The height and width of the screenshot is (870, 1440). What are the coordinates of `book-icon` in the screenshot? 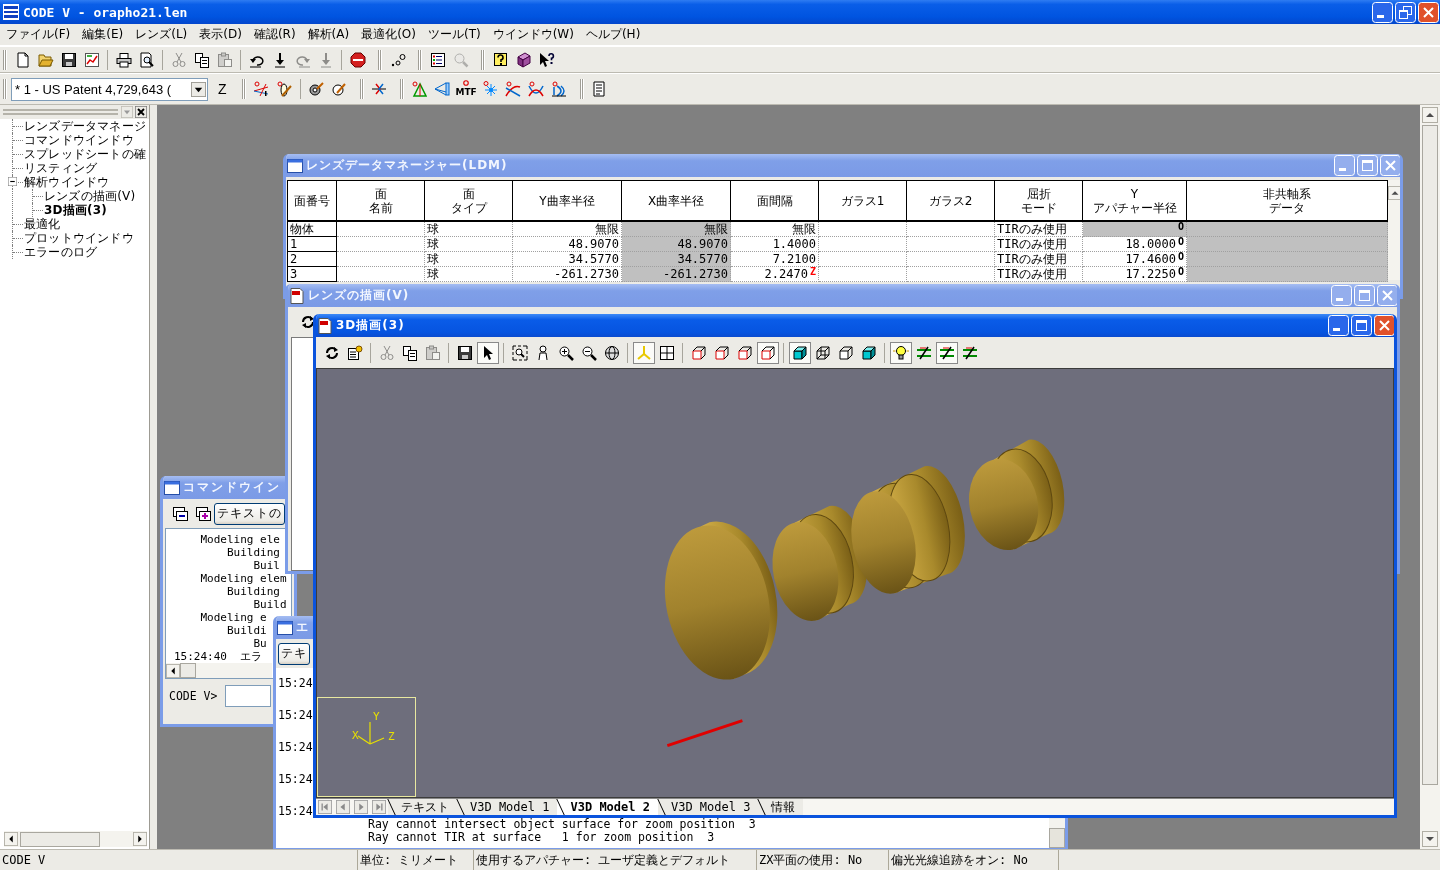 It's located at (523, 59).